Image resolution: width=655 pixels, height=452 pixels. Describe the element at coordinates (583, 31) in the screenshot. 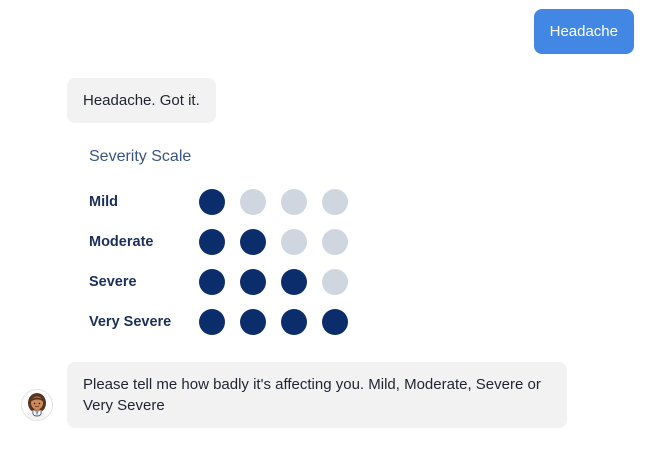

I see `user-message-bubble: Headache` at that location.